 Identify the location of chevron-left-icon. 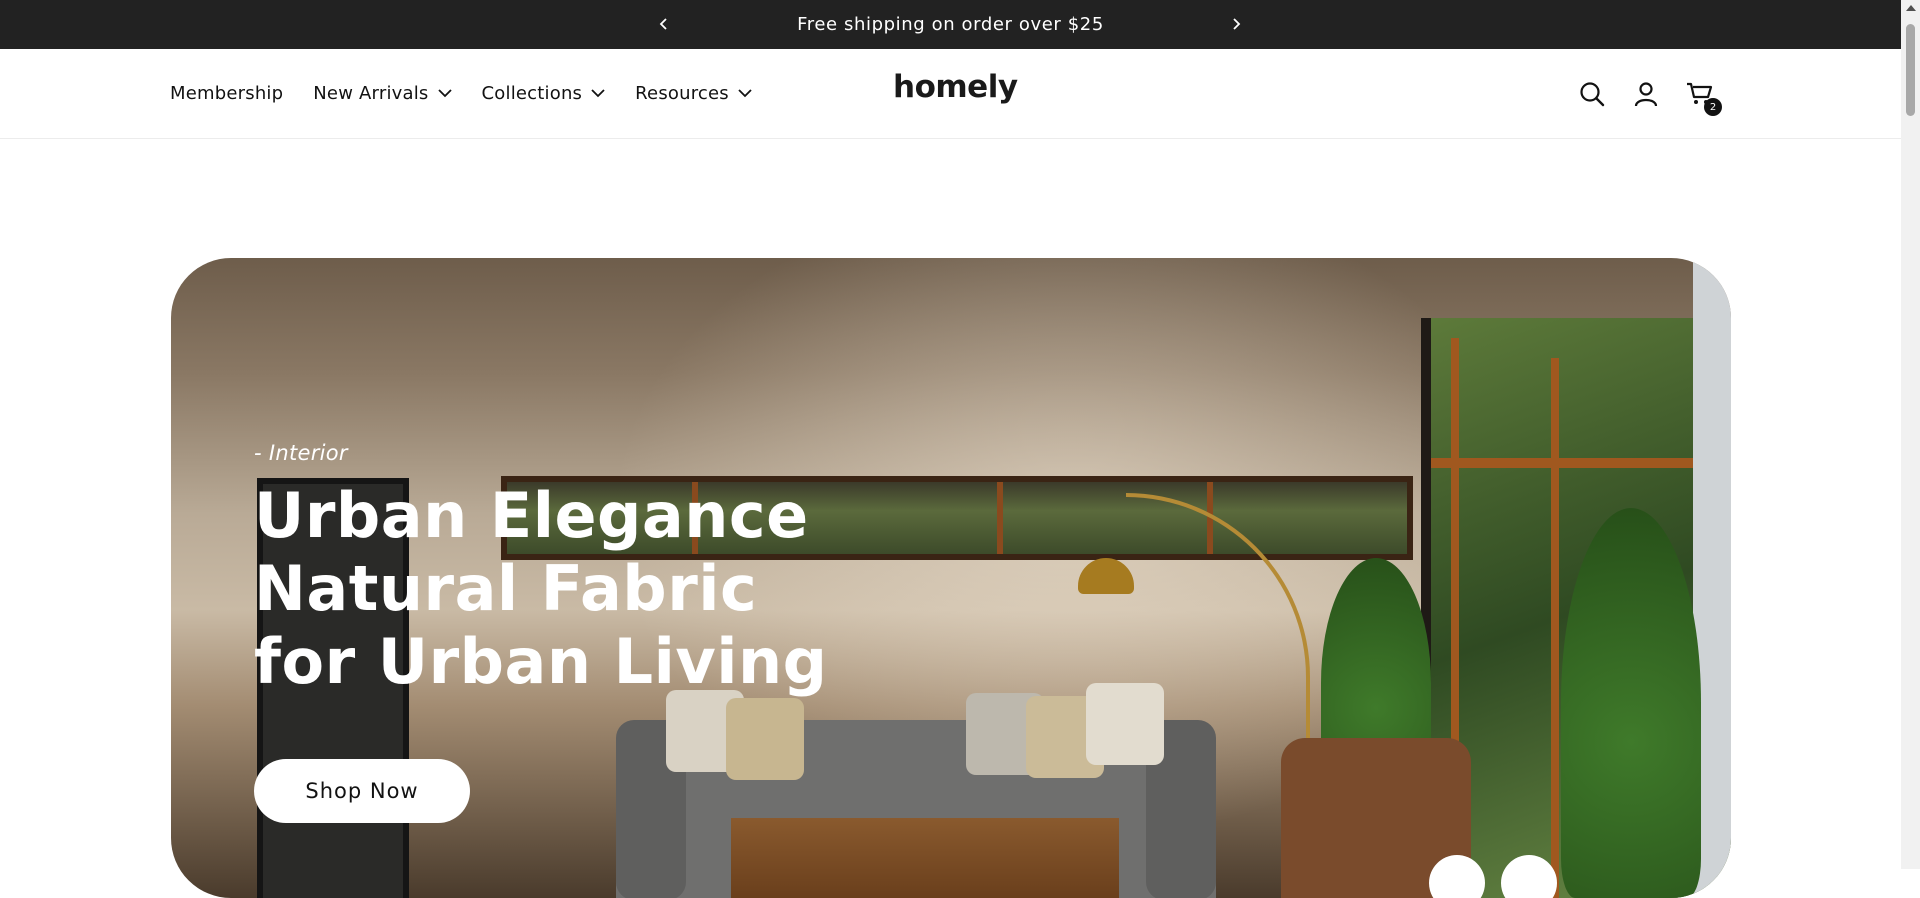
(664, 24).